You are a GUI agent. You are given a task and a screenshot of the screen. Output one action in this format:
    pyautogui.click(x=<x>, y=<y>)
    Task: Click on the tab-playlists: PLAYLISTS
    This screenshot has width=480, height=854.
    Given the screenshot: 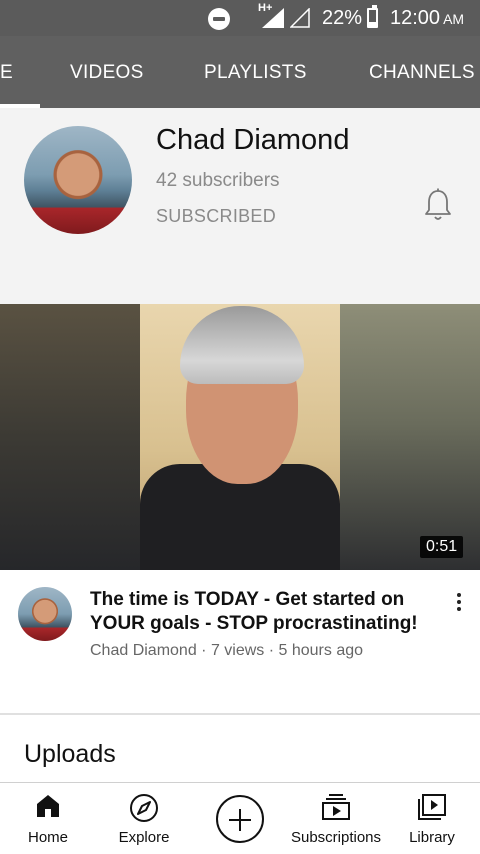 What is the action you would take?
    pyautogui.click(x=255, y=73)
    